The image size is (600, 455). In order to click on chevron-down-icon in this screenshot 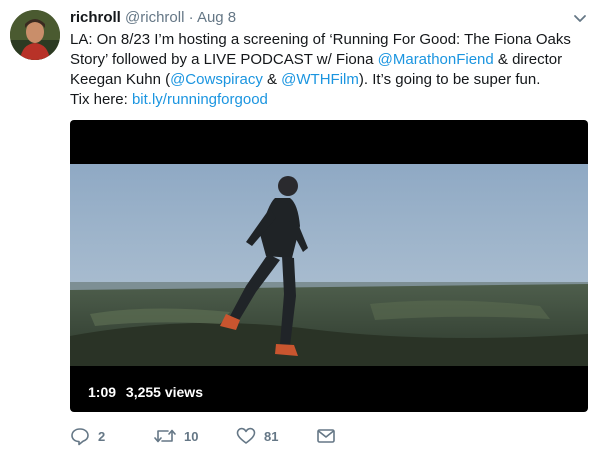, I will do `click(580, 18)`.